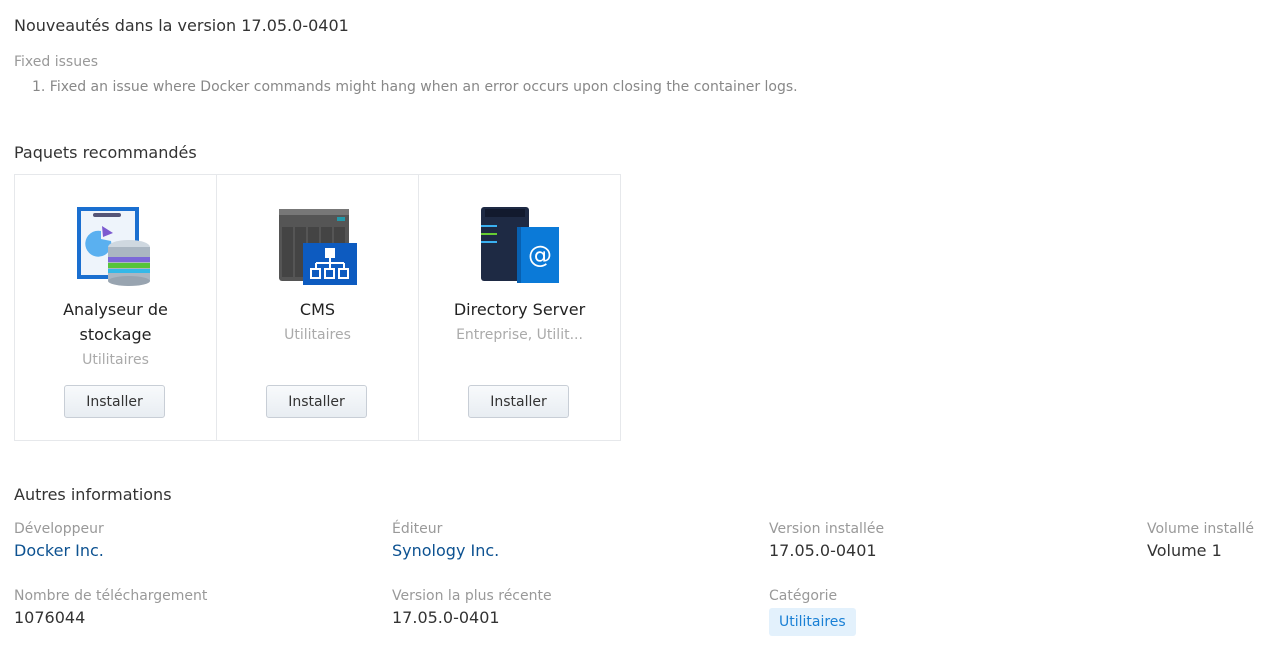 This screenshot has height=659, width=1283. Describe the element at coordinates (50, 617) in the screenshot. I see `downloads-value: 1076044` at that location.